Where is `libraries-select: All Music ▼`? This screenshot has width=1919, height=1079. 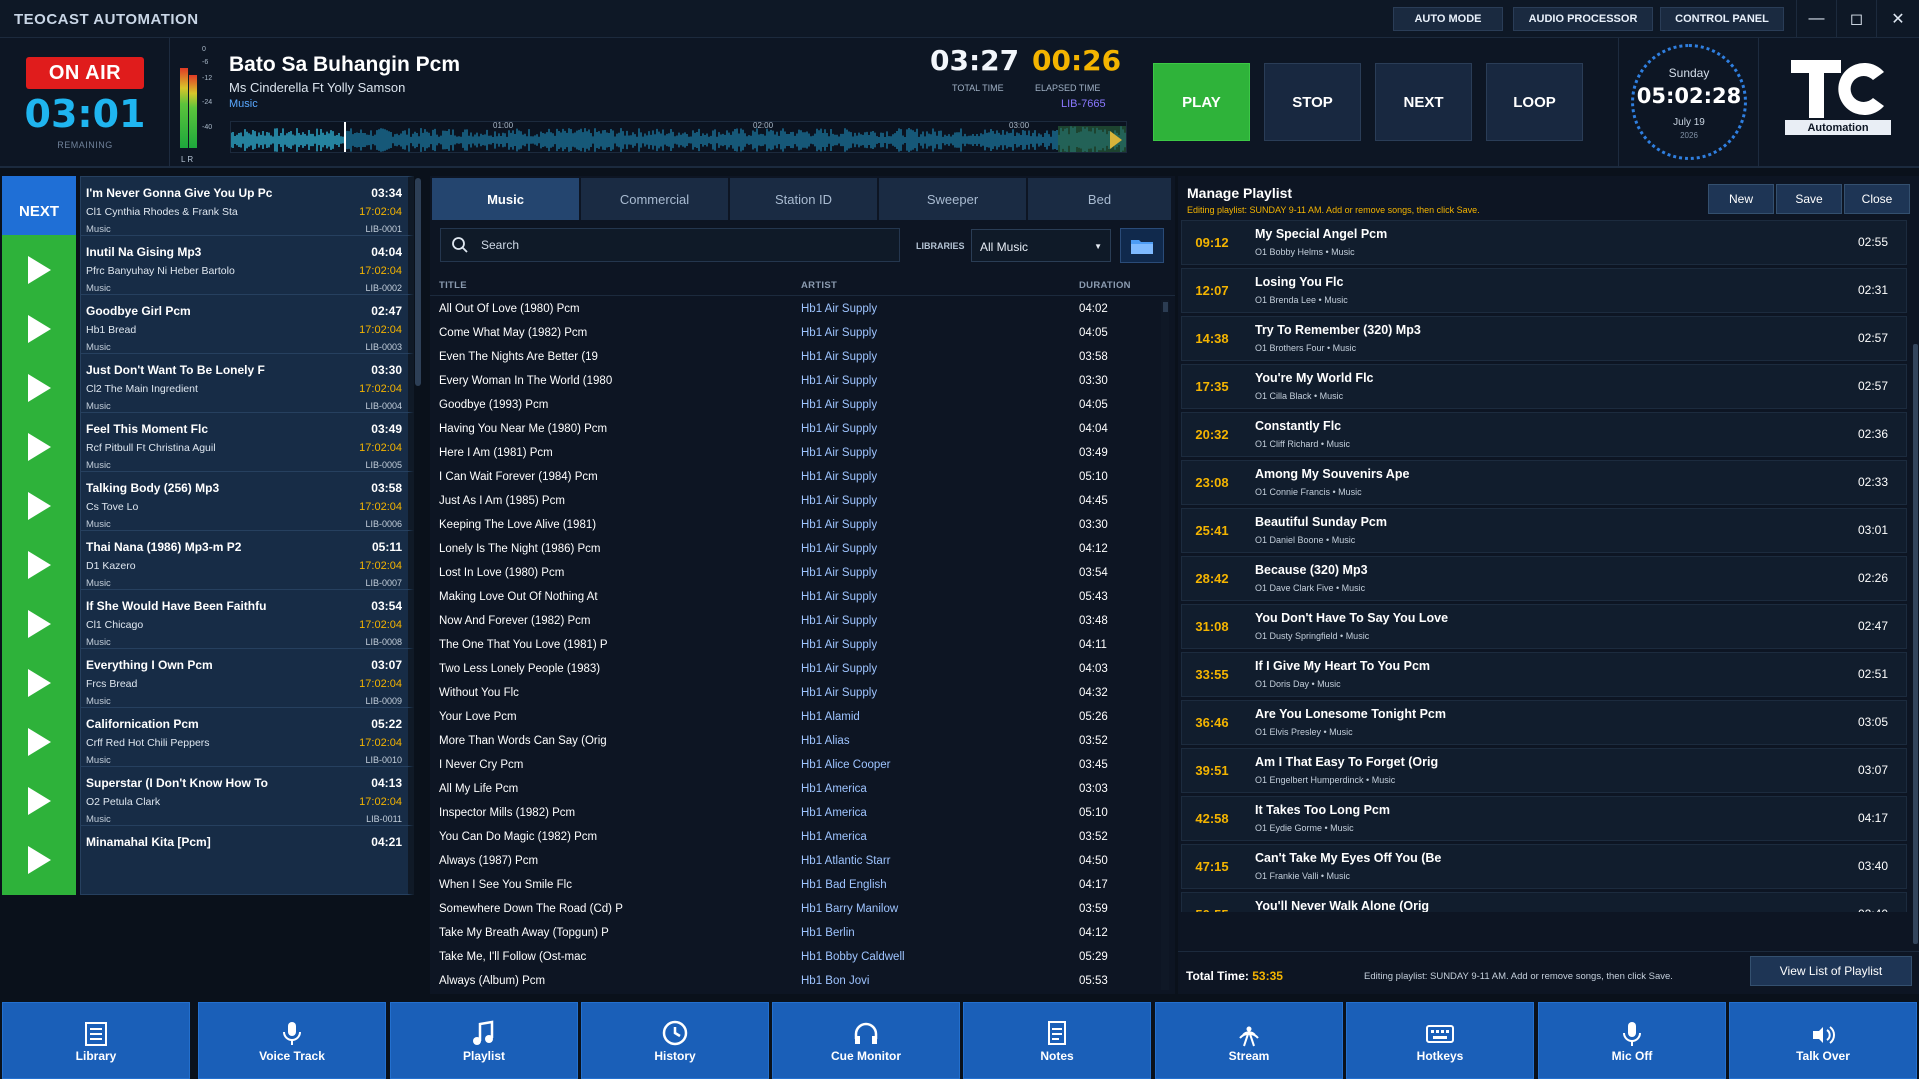 libraries-select: All Music ▼ is located at coordinates (1041, 245).